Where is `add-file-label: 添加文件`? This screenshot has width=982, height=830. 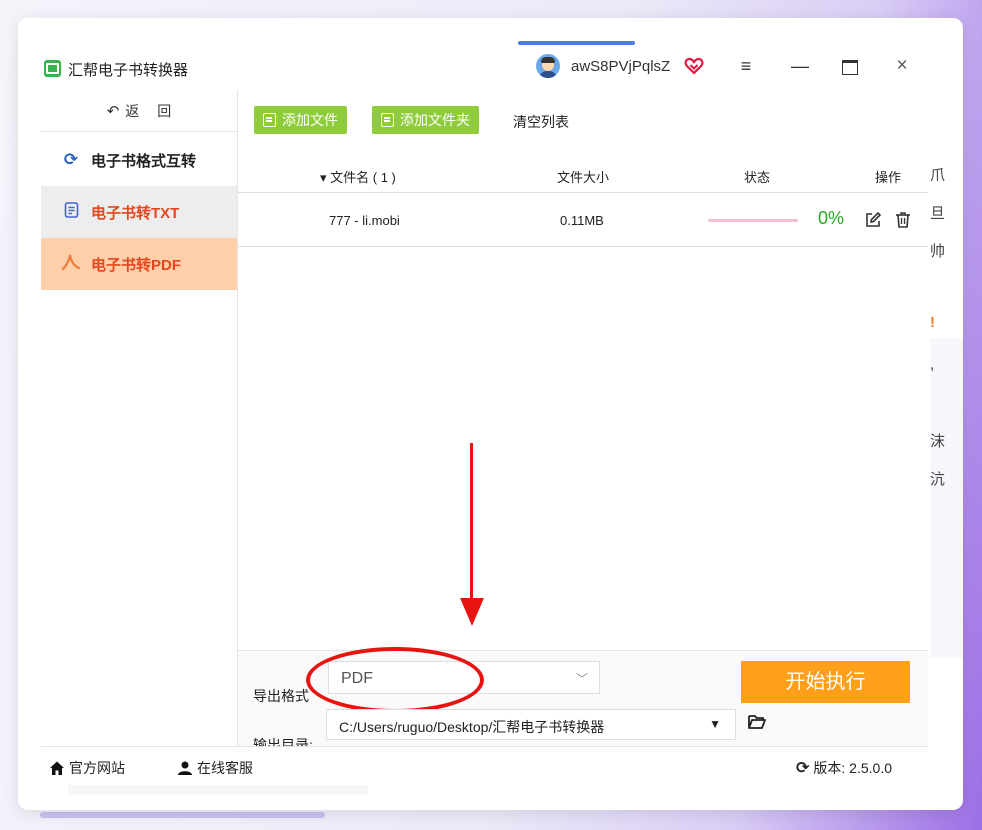 add-file-label: 添加文件 is located at coordinates (310, 120).